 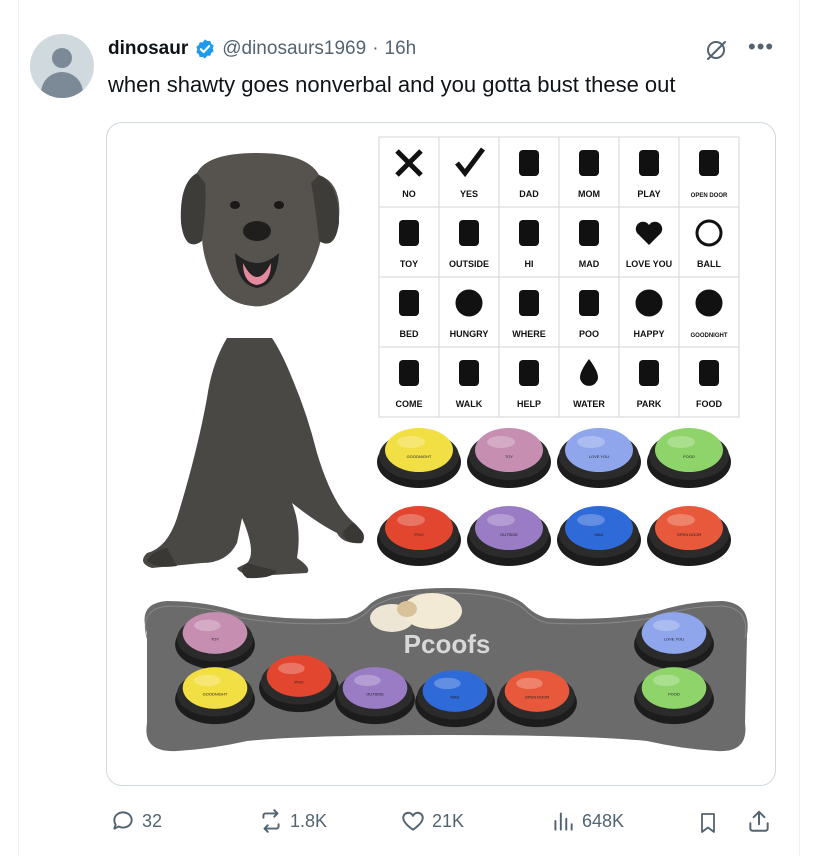 I want to click on person-dog-icon, so click(x=409, y=373).